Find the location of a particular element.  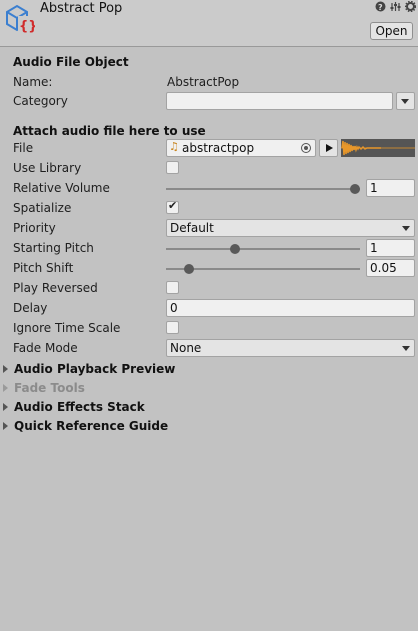

help-icon: ? is located at coordinates (380, 6).